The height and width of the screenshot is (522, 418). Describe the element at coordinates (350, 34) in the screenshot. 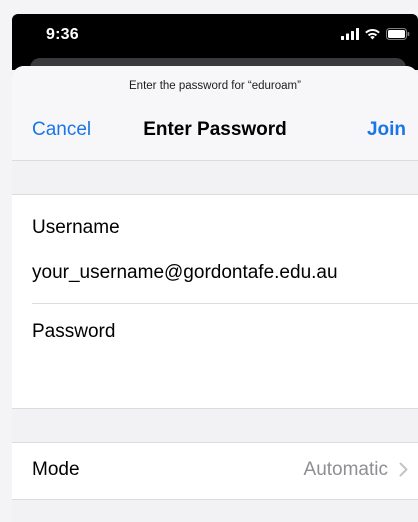

I see `cellular-signal-icon` at that location.